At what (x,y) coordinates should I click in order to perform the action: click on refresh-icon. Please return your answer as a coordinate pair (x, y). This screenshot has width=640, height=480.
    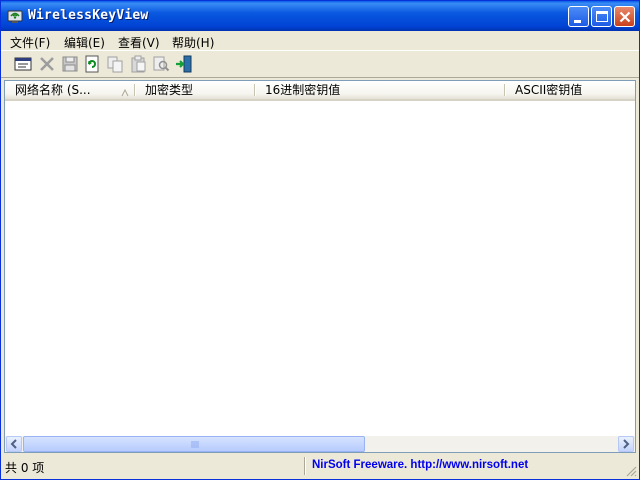
    Looking at the image, I should click on (92, 64).